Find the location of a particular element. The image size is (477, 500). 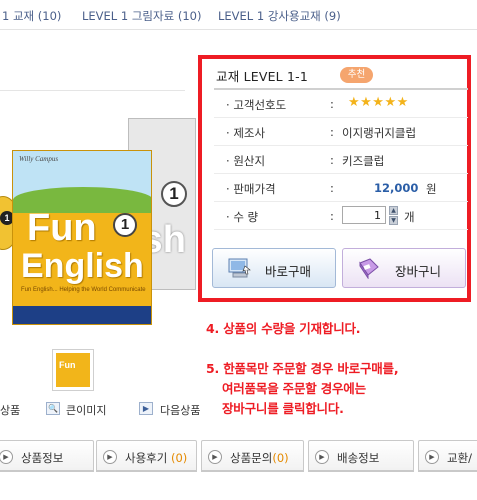

instruction-note-5-line3: 장바구니를 클릭합니다. is located at coordinates (283, 408).